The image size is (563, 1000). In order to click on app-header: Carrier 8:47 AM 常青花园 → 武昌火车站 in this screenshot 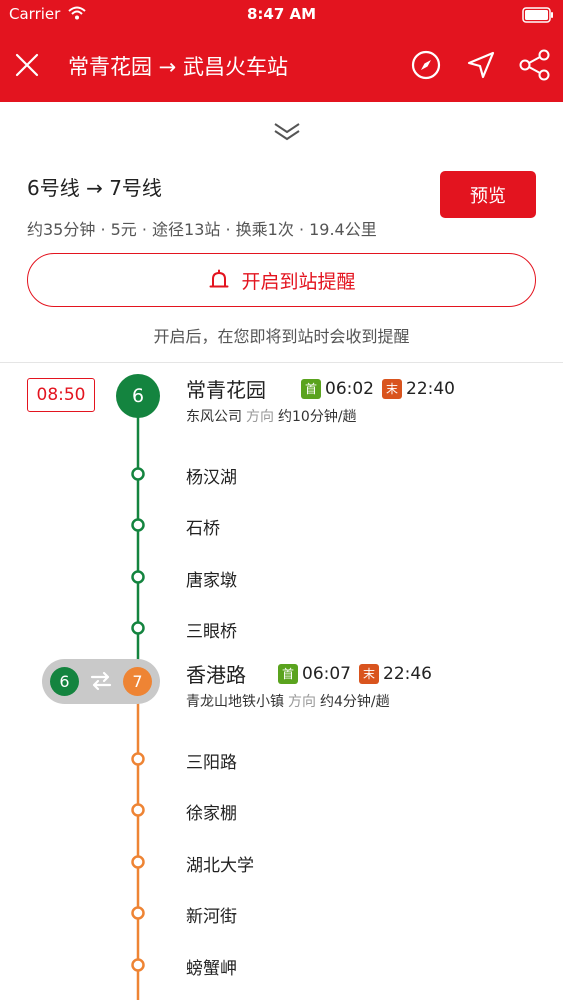, I will do `click(281, 51)`.